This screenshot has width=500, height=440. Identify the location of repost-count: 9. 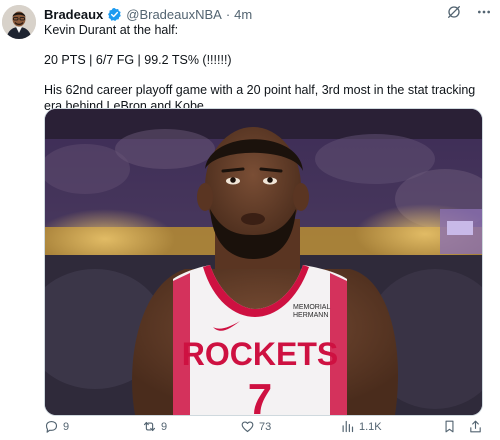
(164, 426).